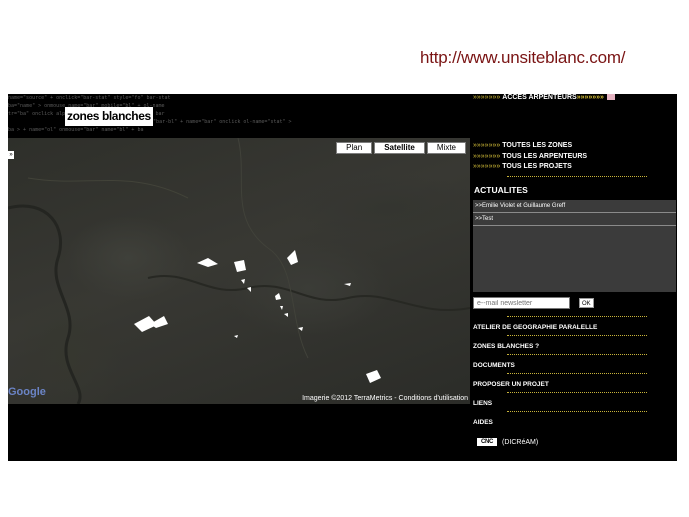 This screenshot has width=689, height=517. I want to click on site-url-caption: http://www.unsiteblanc.com/, so click(523, 57).